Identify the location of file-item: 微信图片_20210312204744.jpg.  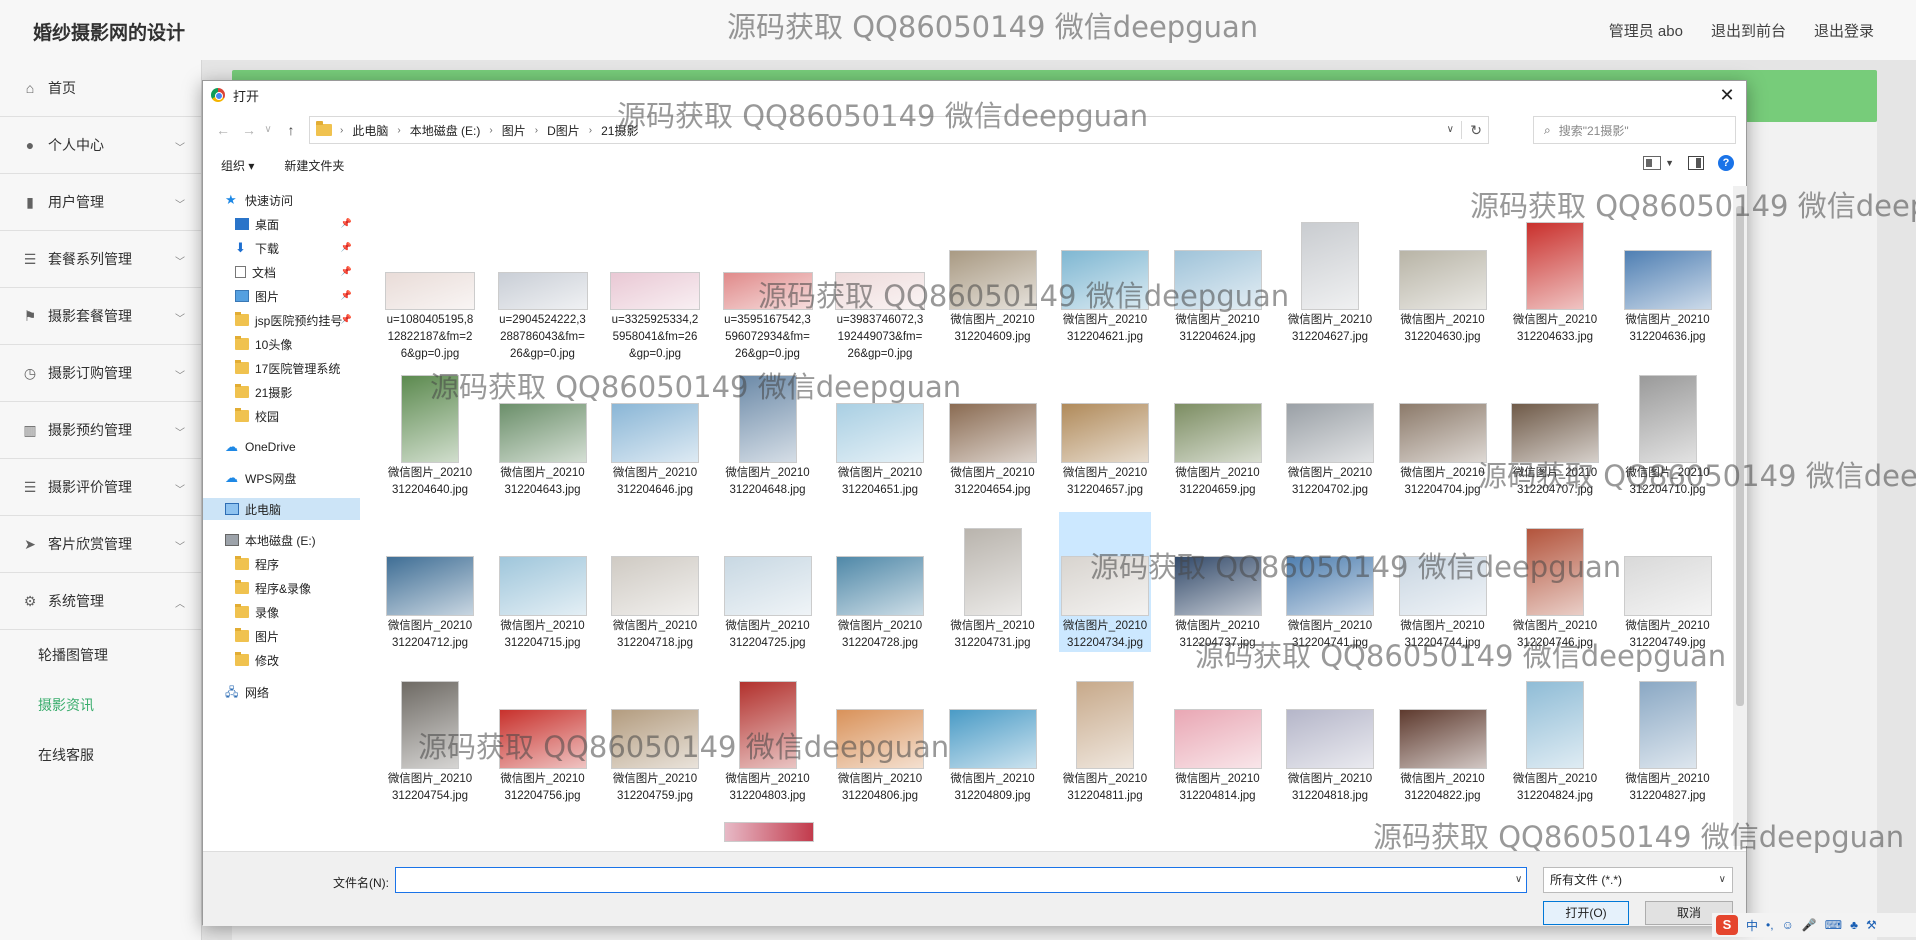
(1443, 582).